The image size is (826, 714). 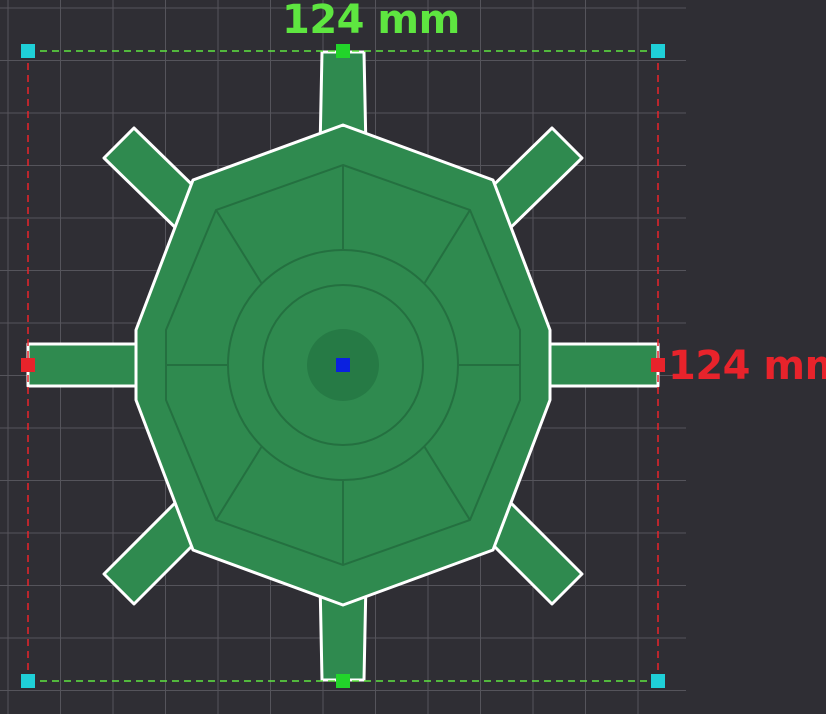 I want to click on edge-handle-right, so click(x=658, y=365).